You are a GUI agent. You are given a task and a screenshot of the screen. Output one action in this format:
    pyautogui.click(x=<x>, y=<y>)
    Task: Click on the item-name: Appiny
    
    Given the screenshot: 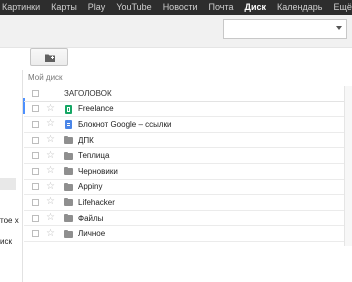 What is the action you would take?
    pyautogui.click(x=90, y=186)
    